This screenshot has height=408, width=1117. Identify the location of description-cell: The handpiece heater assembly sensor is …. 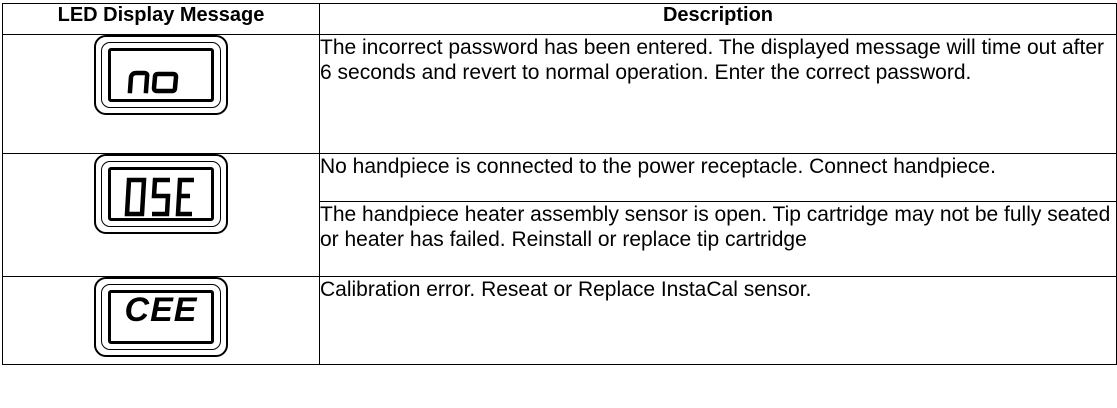
(718, 239).